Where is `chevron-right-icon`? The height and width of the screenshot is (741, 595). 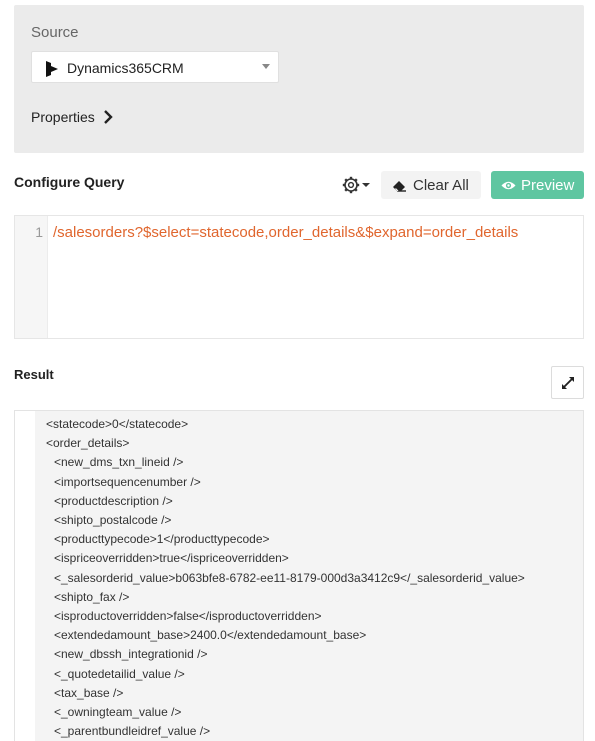 chevron-right-icon is located at coordinates (108, 117).